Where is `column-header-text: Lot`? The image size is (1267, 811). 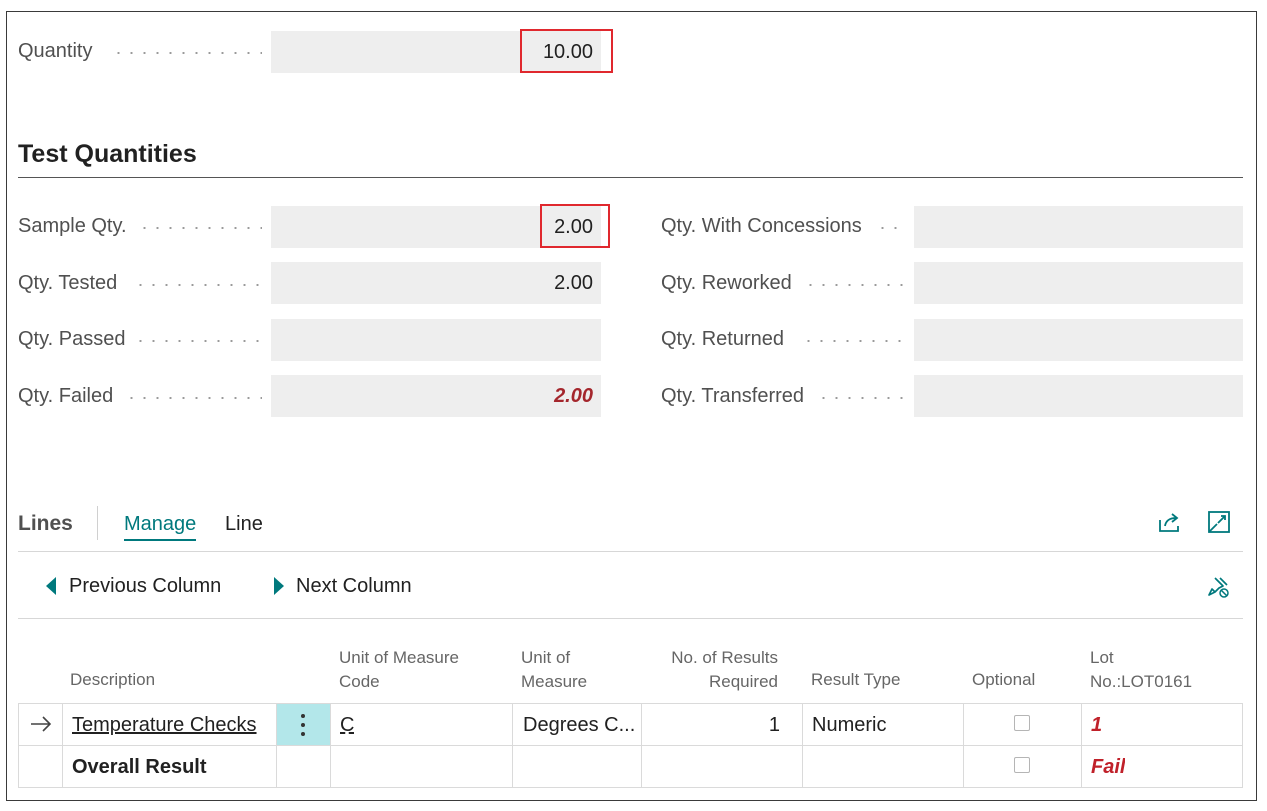
column-header-text: Lot is located at coordinates (1102, 657).